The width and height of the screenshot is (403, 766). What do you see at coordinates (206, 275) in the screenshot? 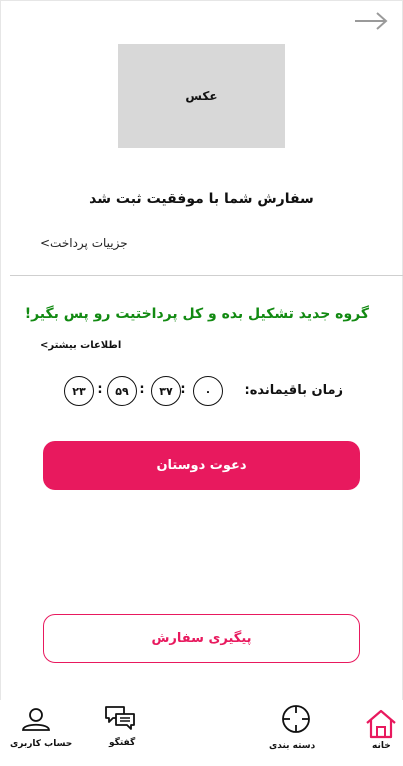
I see `divider` at bounding box center [206, 275].